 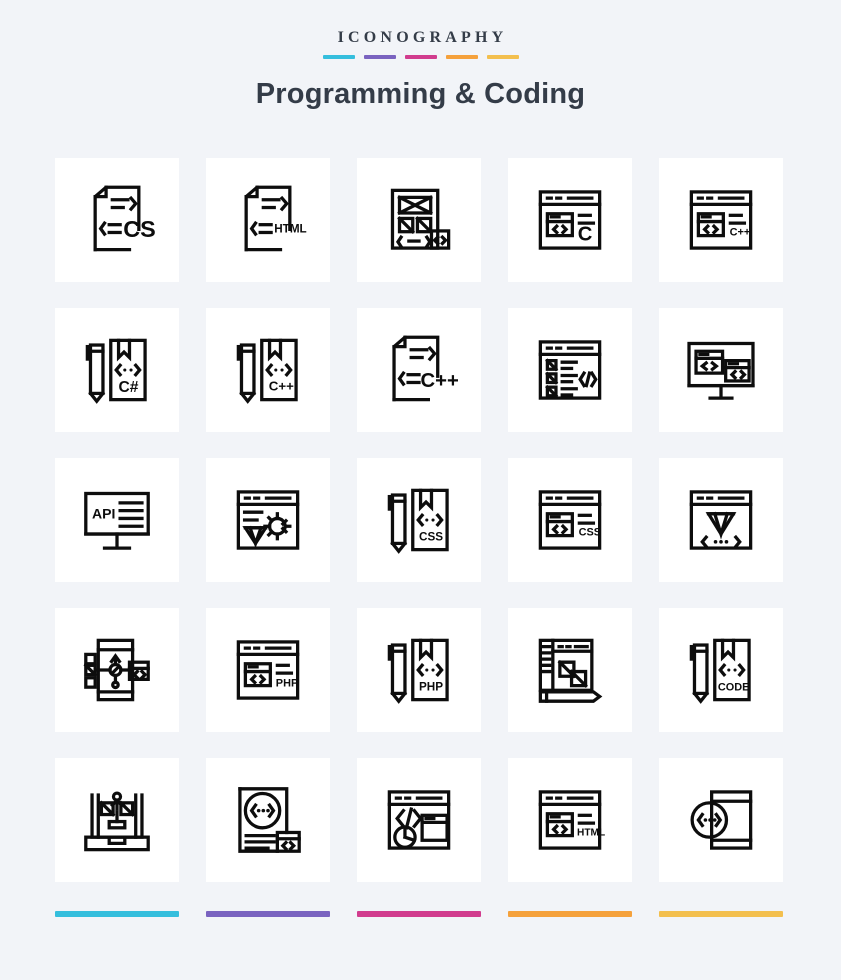 I want to click on browser-diamond-code-icon, so click(x=721, y=520).